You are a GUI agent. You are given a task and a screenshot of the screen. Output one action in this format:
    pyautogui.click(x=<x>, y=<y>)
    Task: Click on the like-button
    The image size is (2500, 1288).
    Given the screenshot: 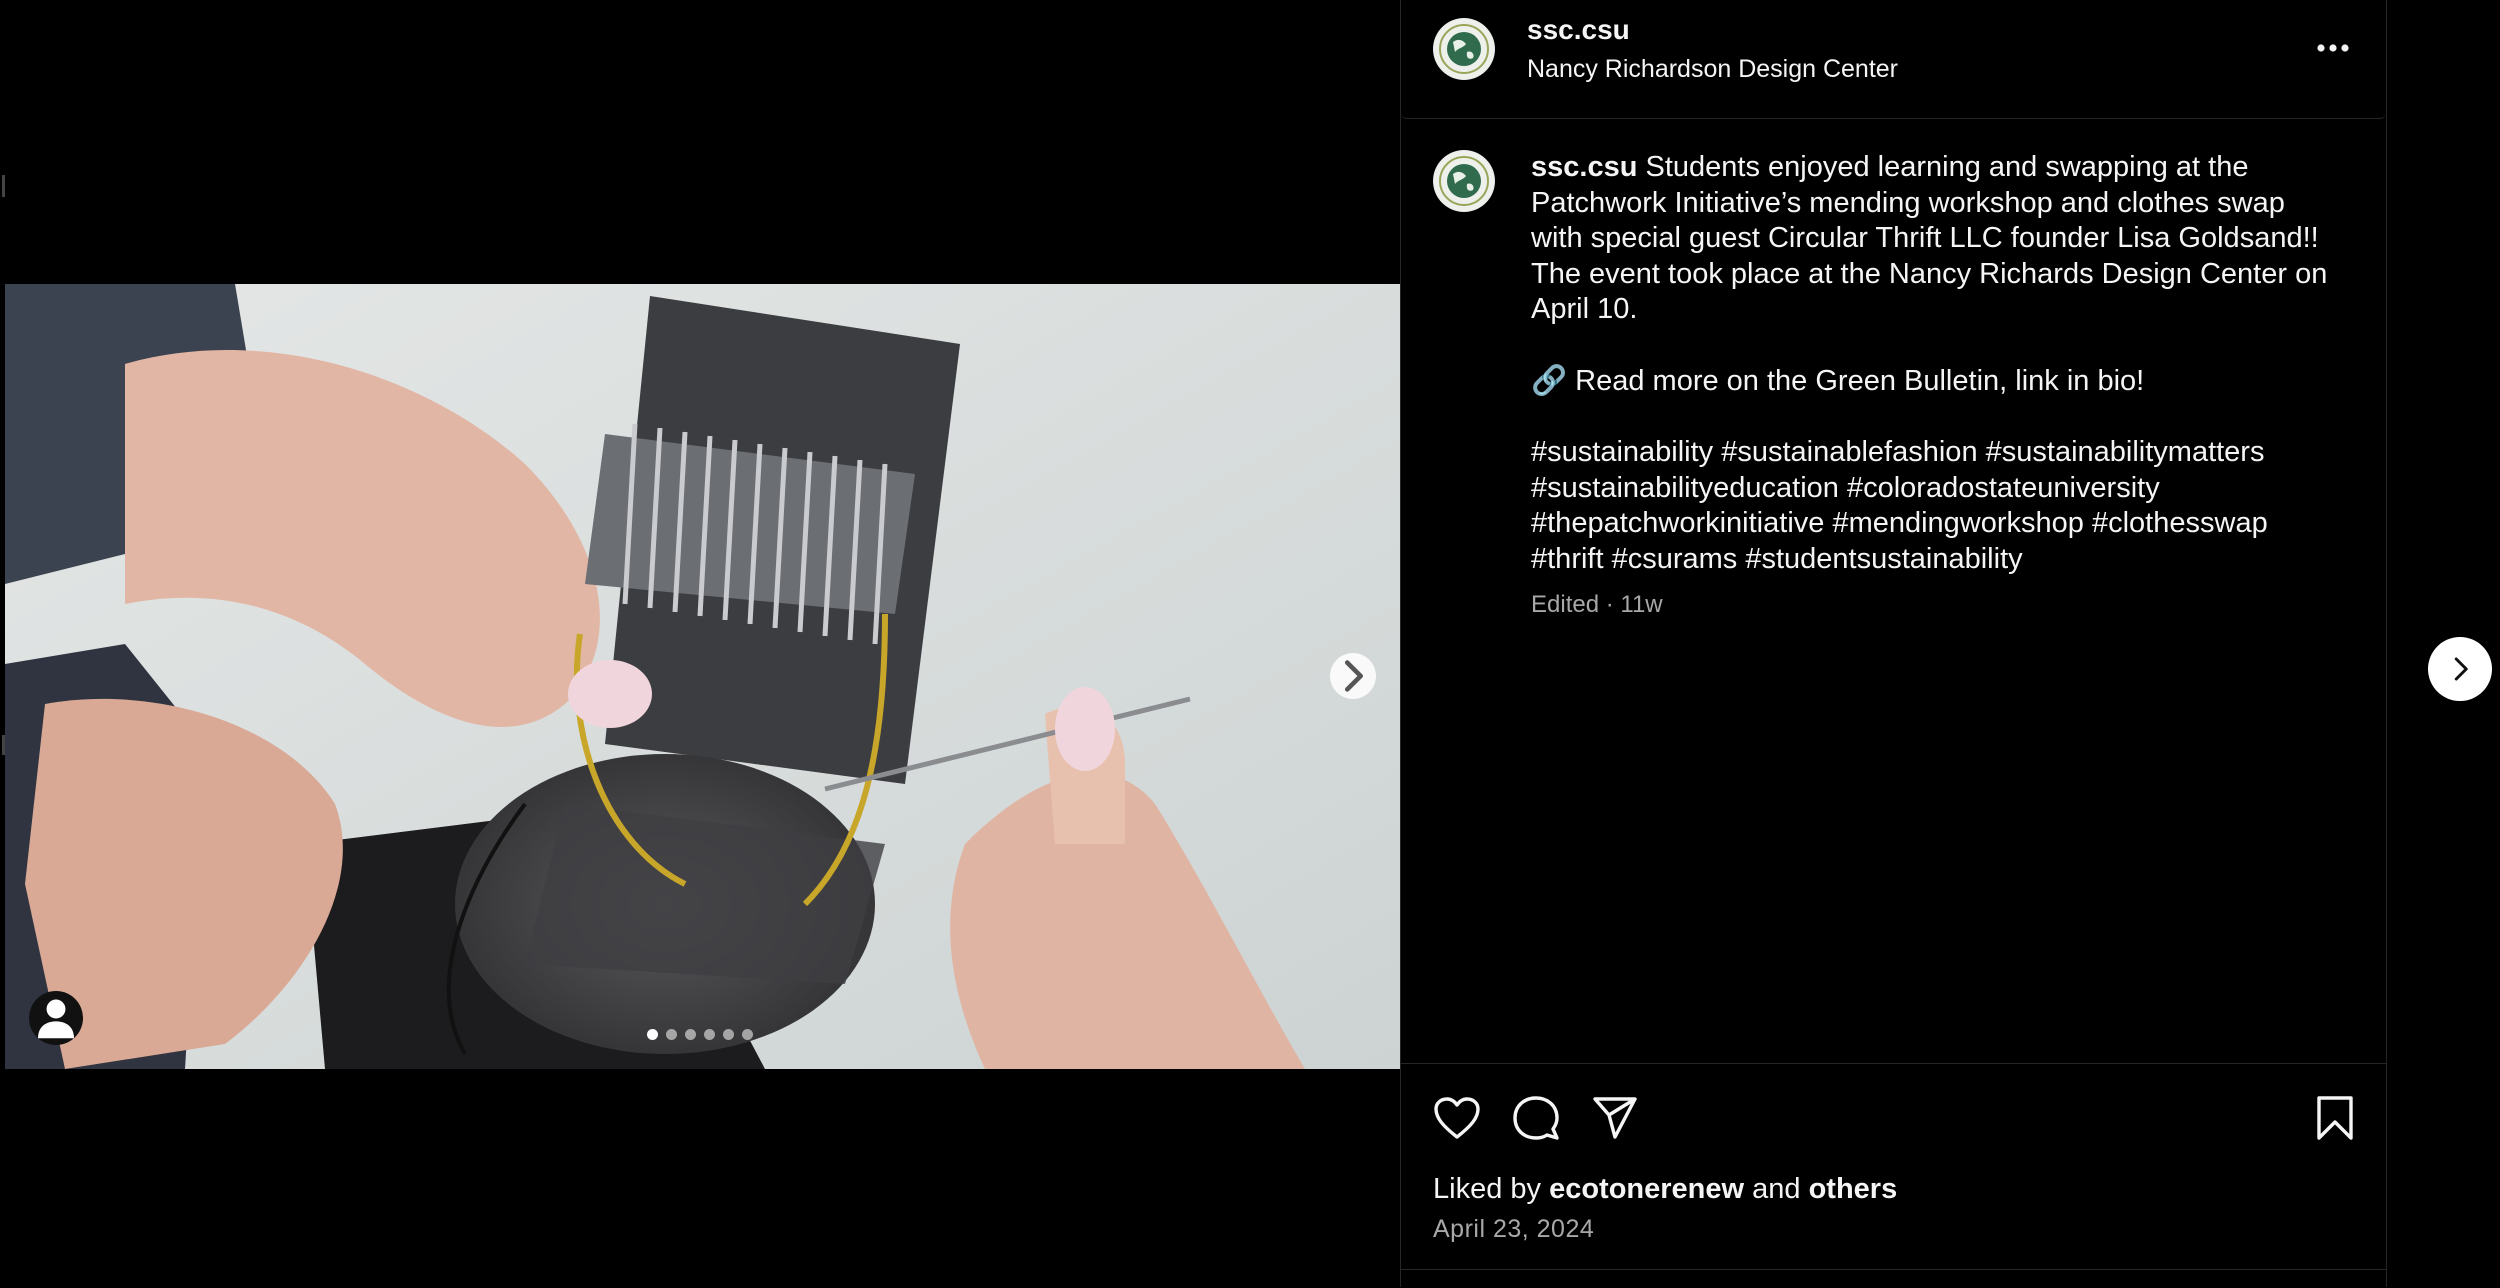 What is the action you would take?
    pyautogui.click(x=1457, y=1118)
    